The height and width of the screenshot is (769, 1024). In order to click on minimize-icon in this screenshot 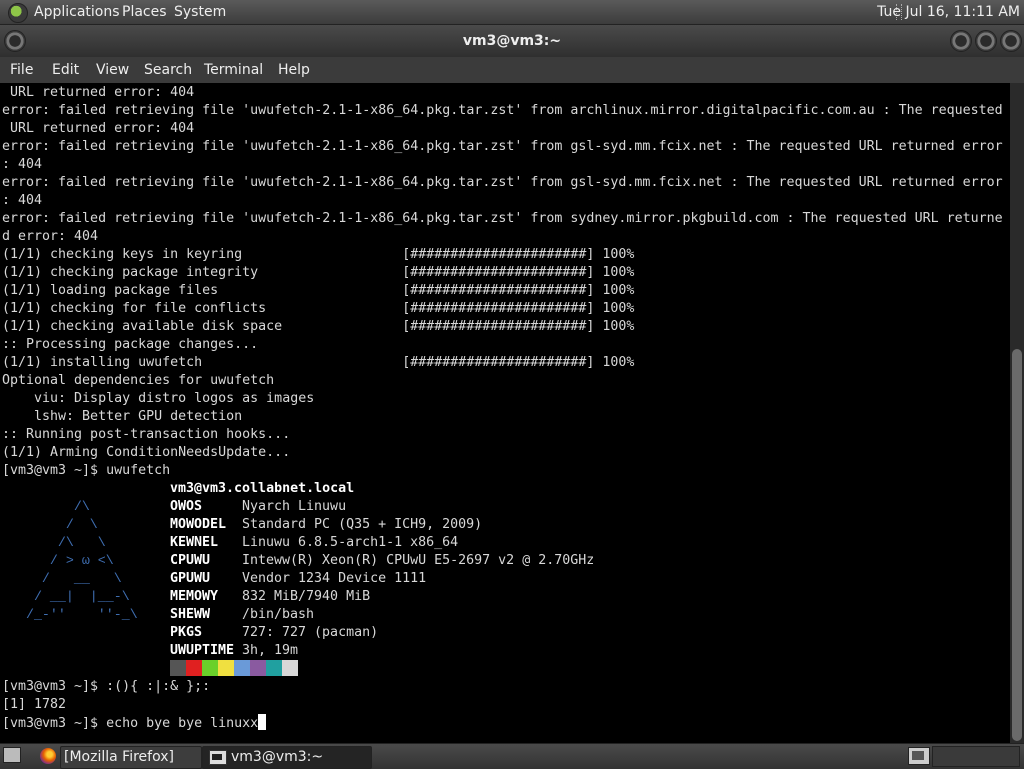, I will do `click(961, 41)`.